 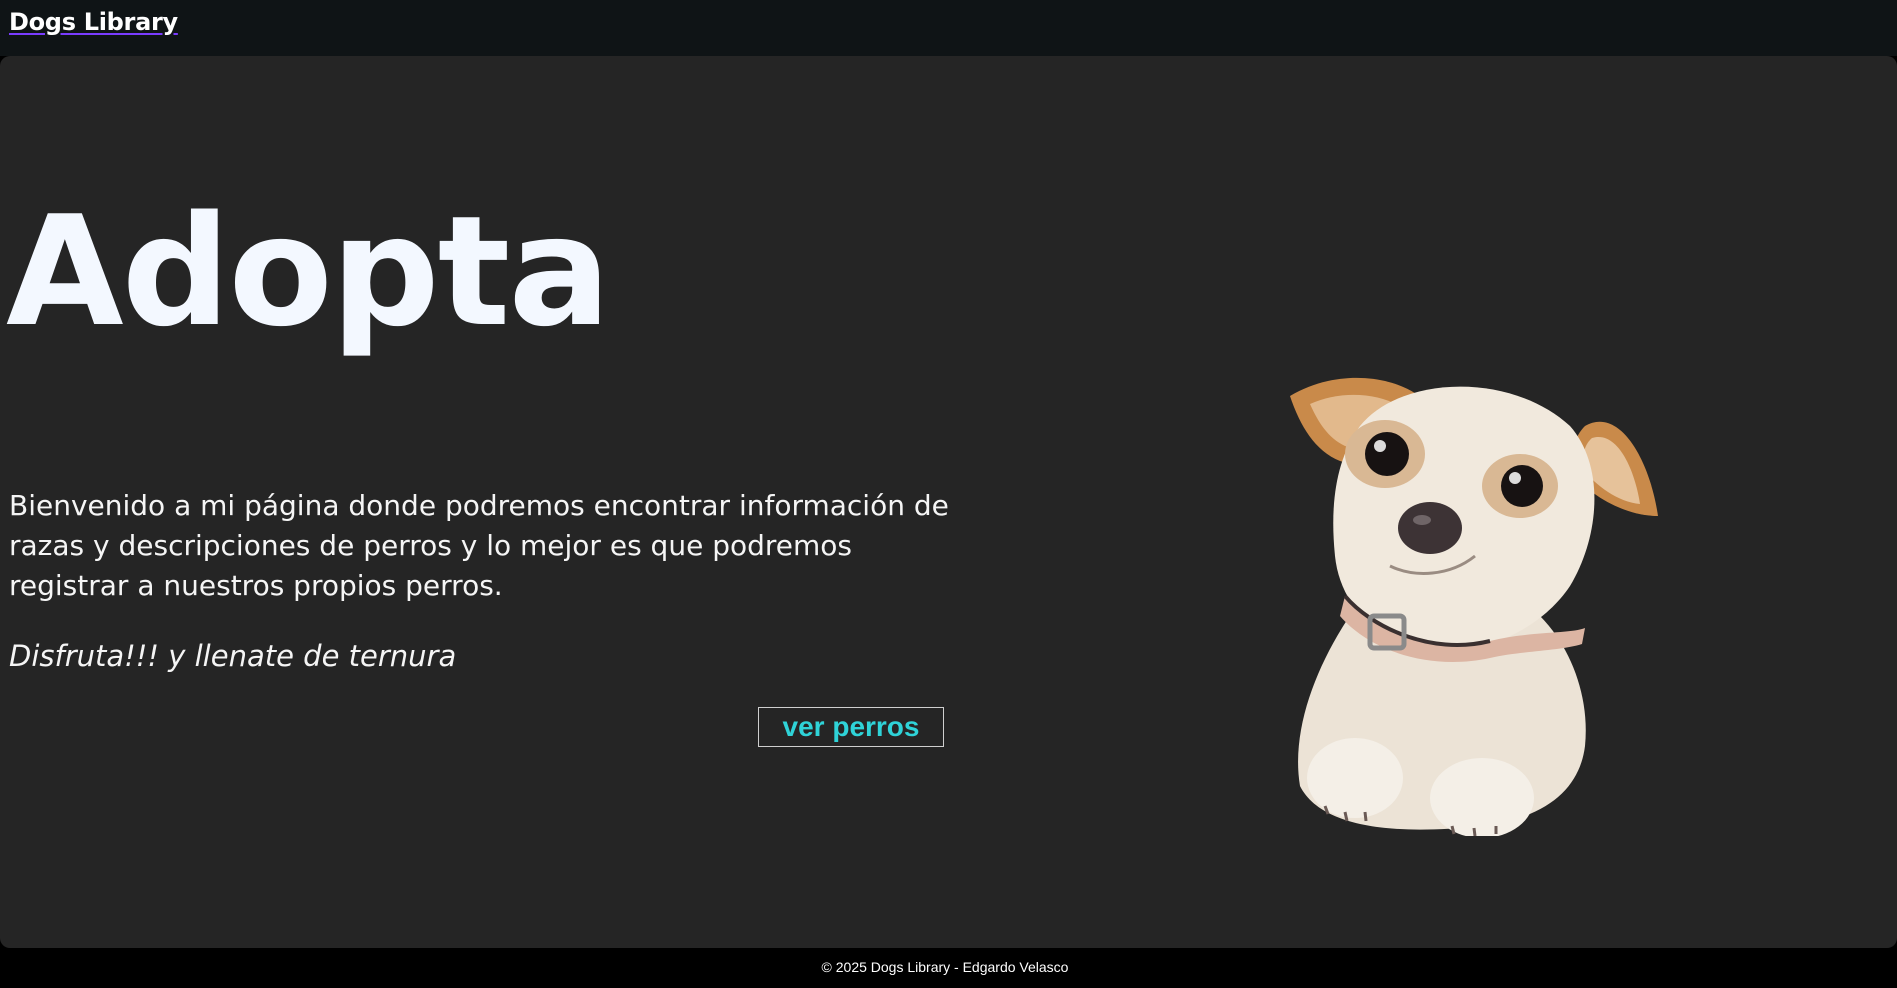 I want to click on dog-nose, so click(x=1430, y=528).